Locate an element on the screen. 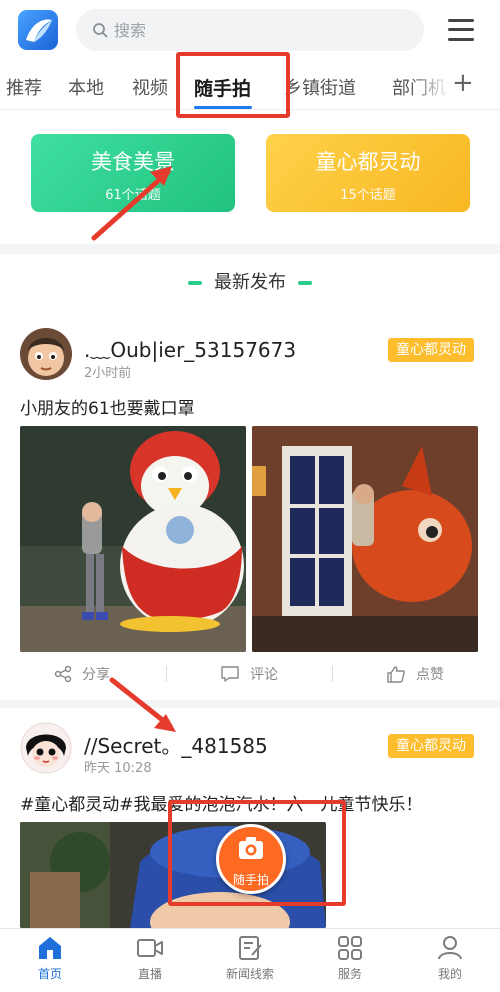 This screenshot has width=500, height=992. annotation-arrows is located at coordinates (133, 449).